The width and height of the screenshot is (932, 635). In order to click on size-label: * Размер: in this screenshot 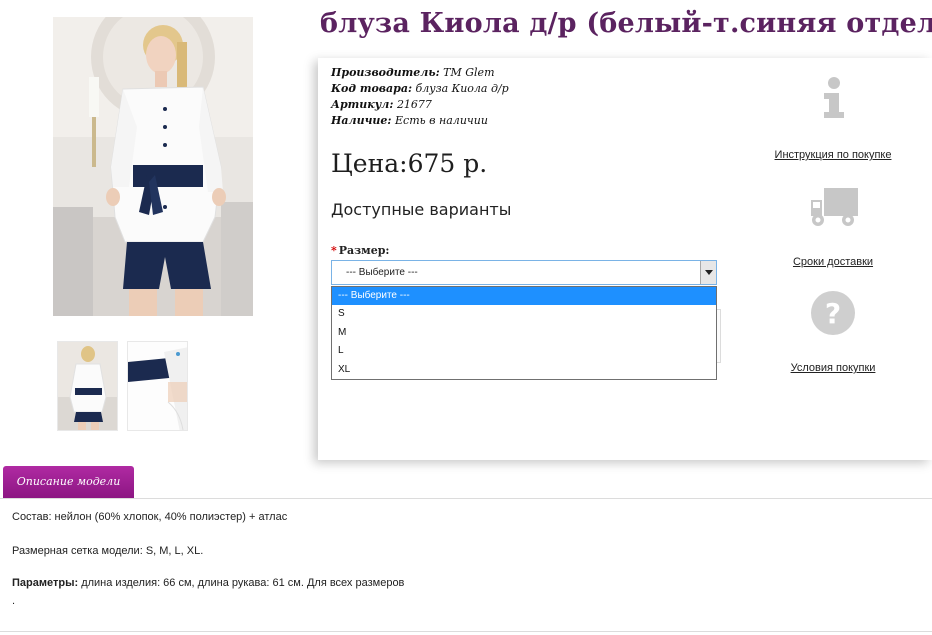, I will do `click(360, 250)`.